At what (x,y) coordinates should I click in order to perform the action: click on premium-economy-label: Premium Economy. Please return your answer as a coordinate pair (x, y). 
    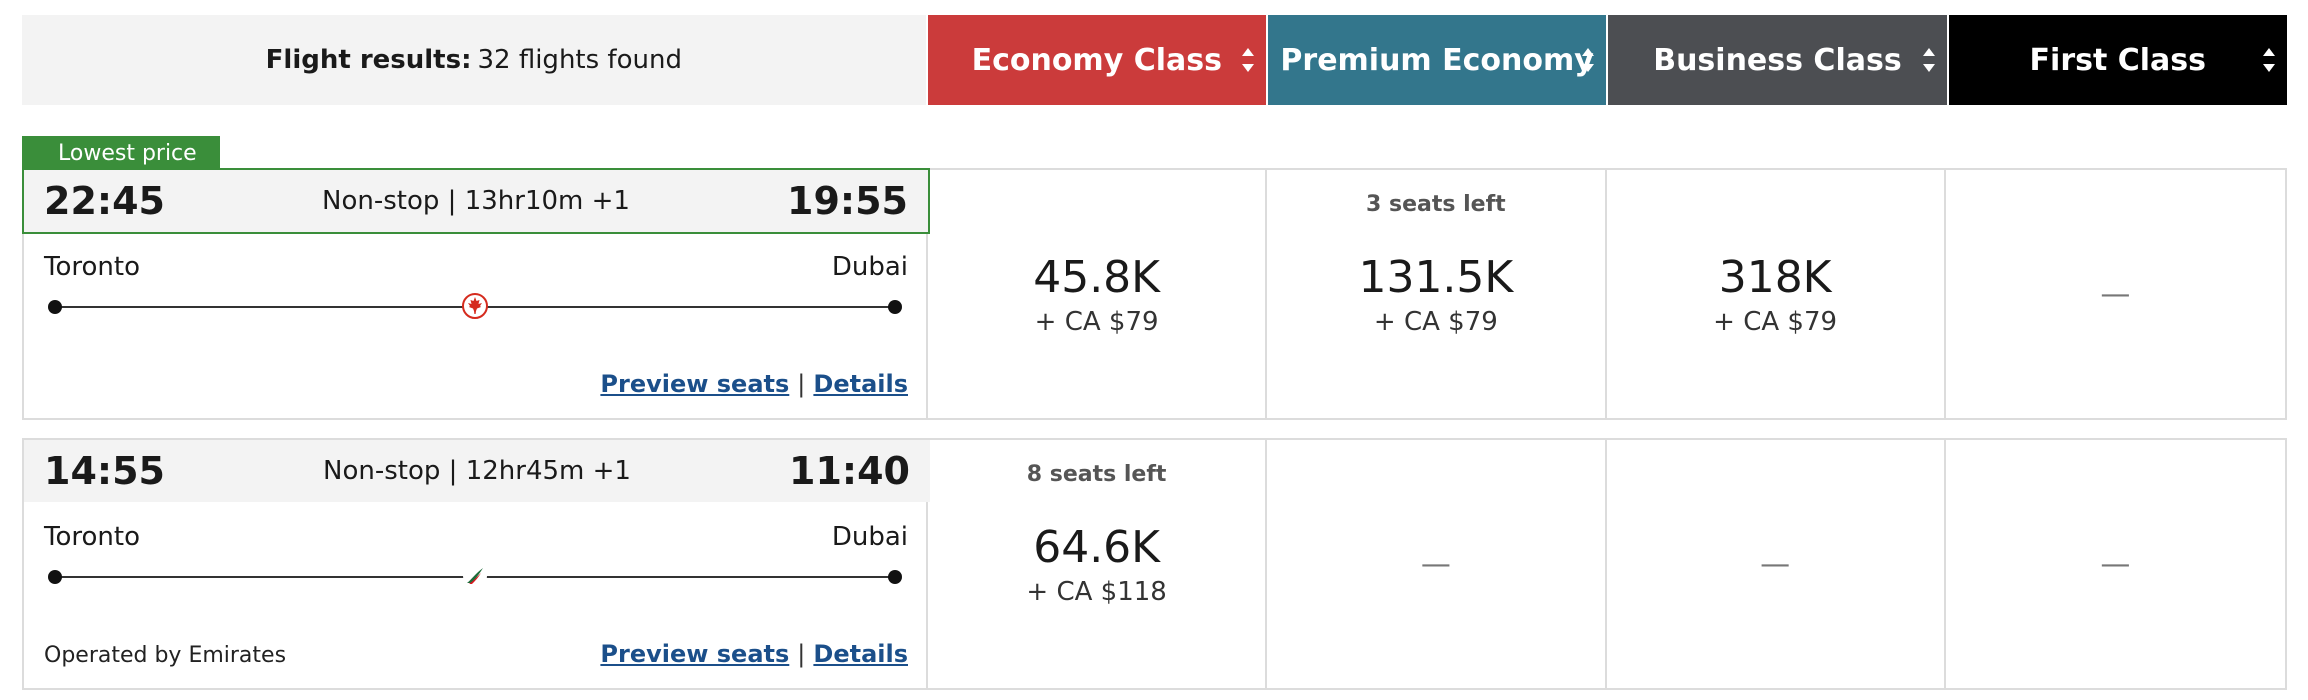
    Looking at the image, I should click on (1437, 60).